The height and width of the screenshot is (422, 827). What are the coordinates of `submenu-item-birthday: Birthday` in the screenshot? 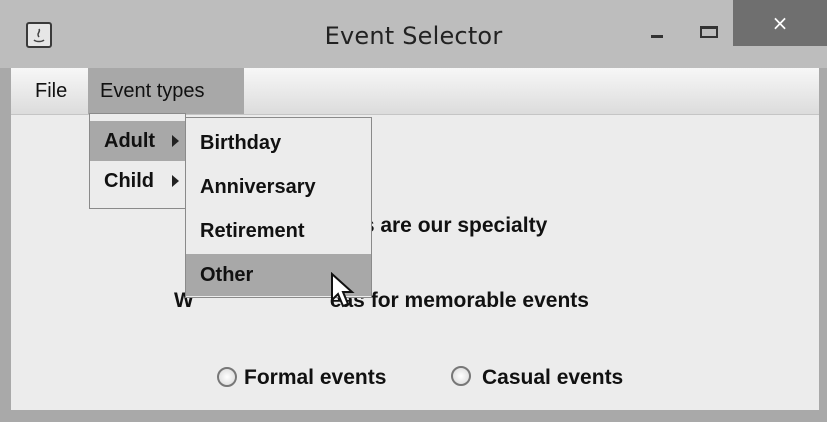 It's located at (278, 143).